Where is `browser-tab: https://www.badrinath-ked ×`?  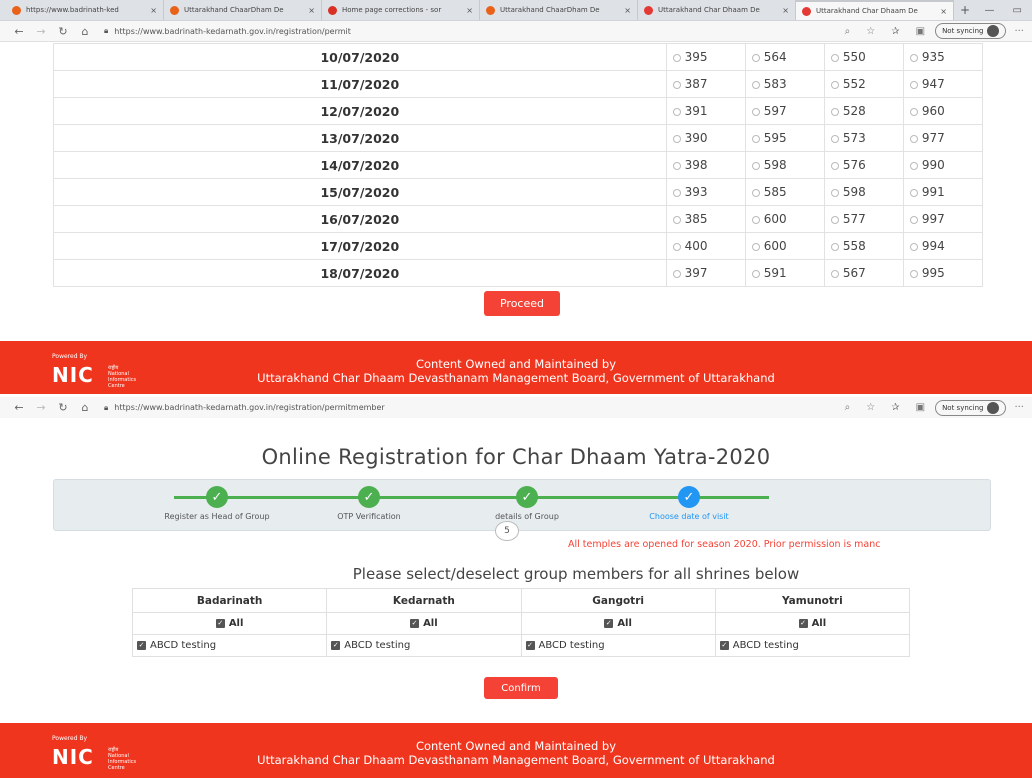 browser-tab: https://www.badrinath-ked × is located at coordinates (85, 10).